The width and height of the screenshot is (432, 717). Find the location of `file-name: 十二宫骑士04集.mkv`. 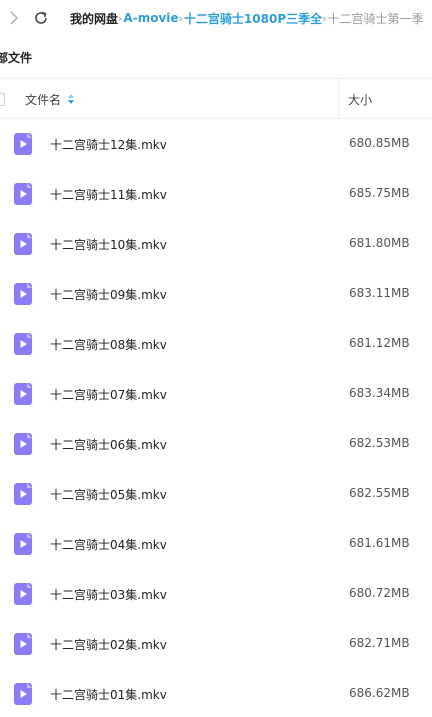

file-name: 十二宫骑士04集.mkv is located at coordinates (108, 544).